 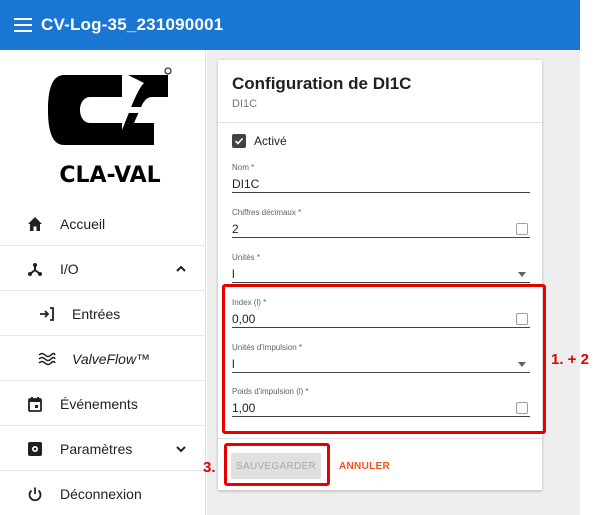 I want to click on sidebar-item-label: Accueil, so click(x=83, y=223).